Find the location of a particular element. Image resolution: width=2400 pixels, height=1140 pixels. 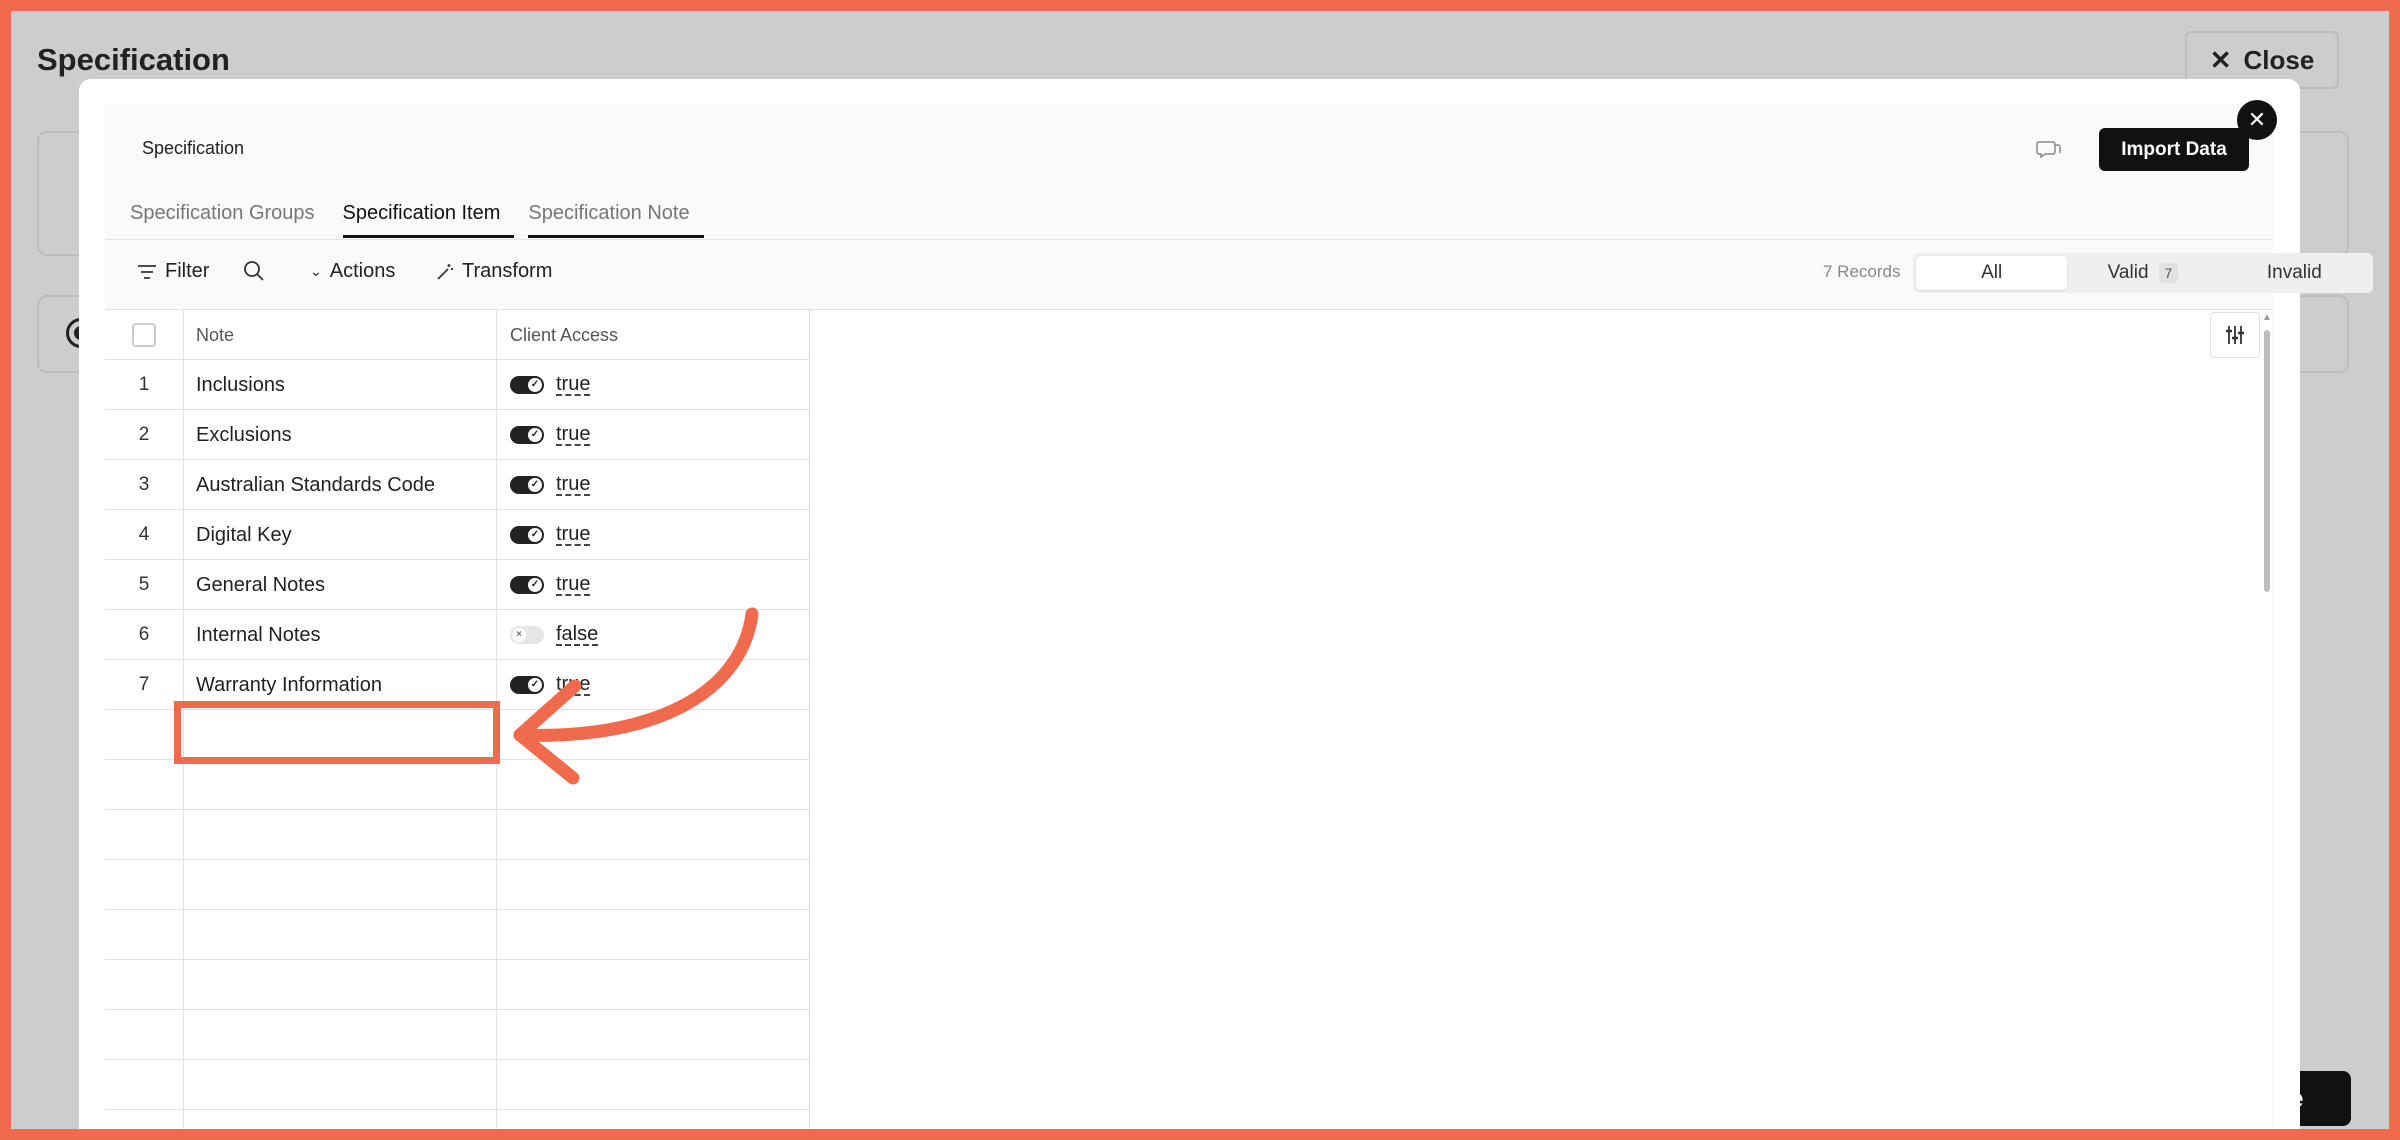

status-filter: All Valid 7 Invalid is located at coordinates (2143, 273).